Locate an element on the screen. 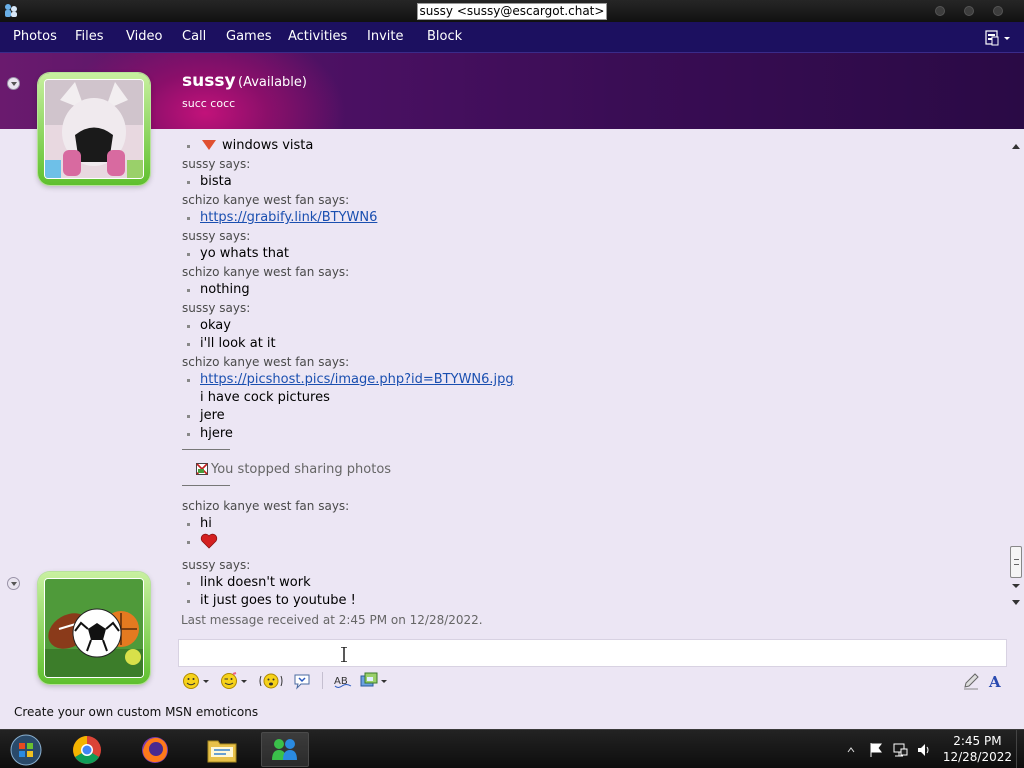  spell-check-icon: AB is located at coordinates (343, 682).